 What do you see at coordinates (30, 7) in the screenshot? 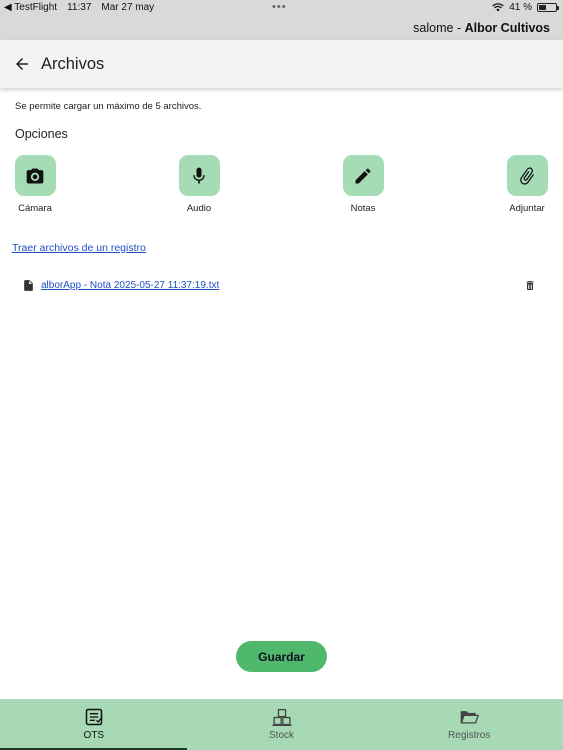
I see `testflight-back-link: ◀ TestFlight` at bounding box center [30, 7].